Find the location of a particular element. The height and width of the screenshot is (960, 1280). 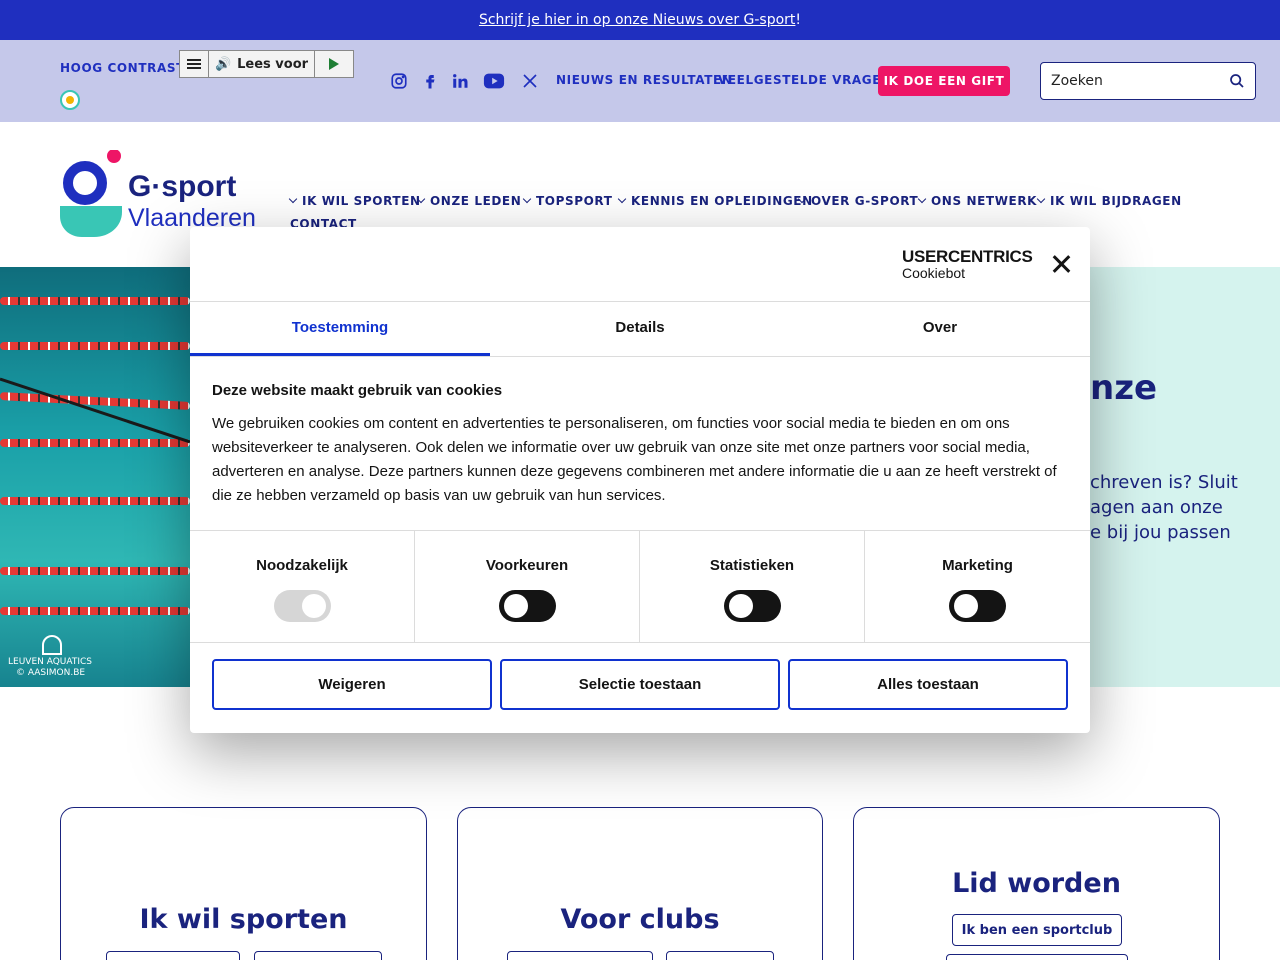

dialog-tabs: Toestemming Details Over is located at coordinates (640, 329).